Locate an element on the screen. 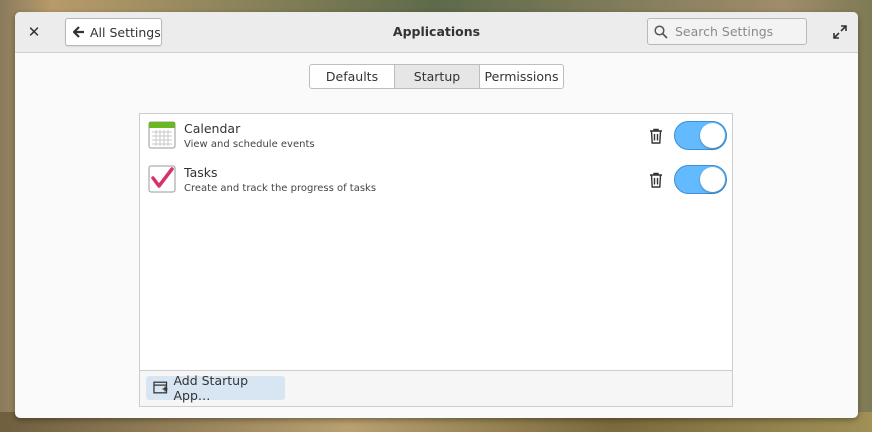  arrow-left-icon is located at coordinates (78, 32).